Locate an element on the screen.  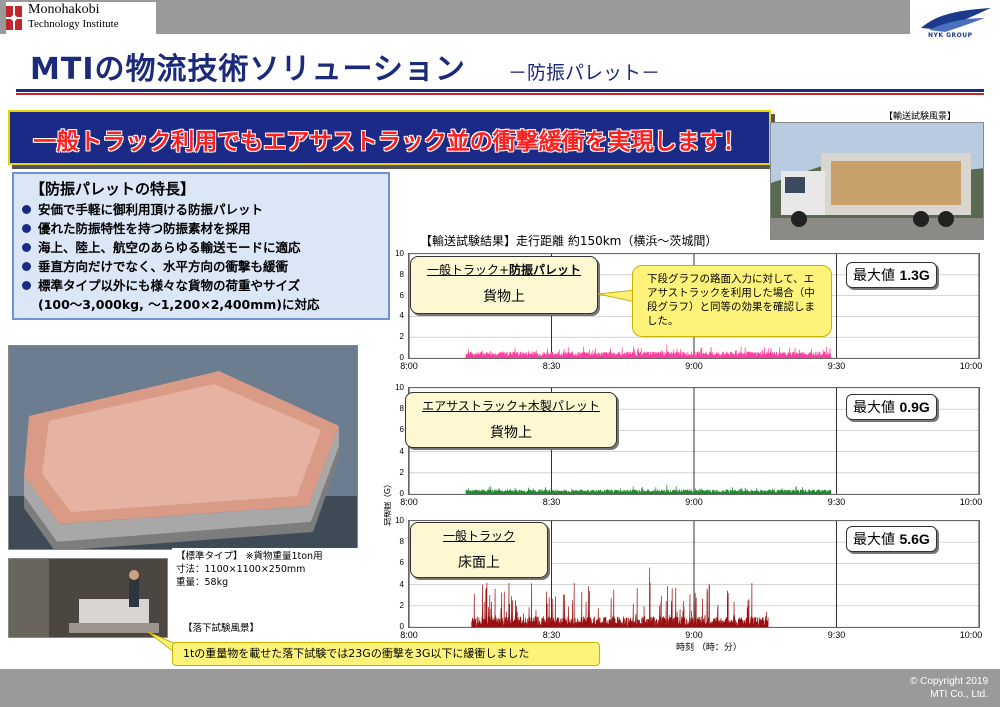
y-axis-label: 加速度（G） is located at coordinates (387, 503).